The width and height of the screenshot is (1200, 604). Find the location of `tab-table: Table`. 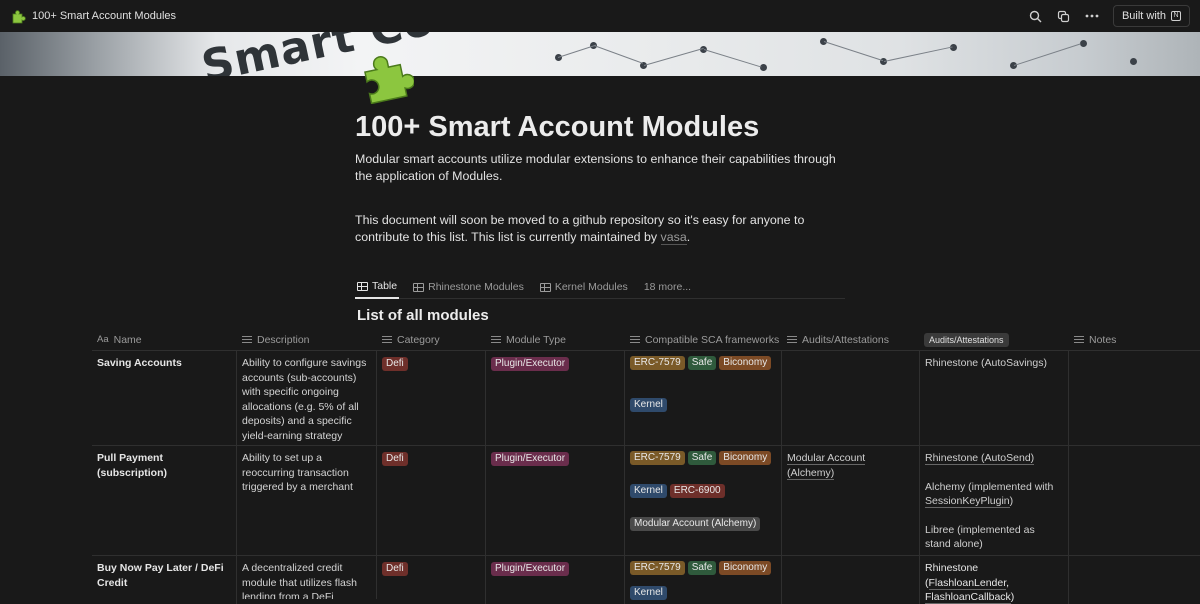

tab-table: Table is located at coordinates (377, 287).